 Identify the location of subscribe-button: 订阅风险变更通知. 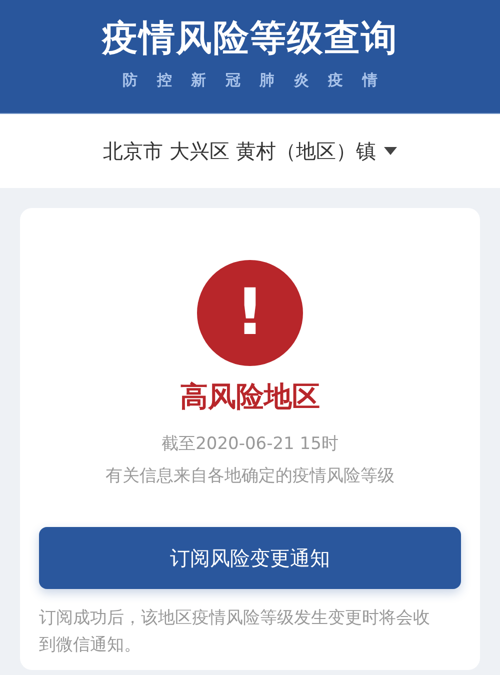
(250, 558).